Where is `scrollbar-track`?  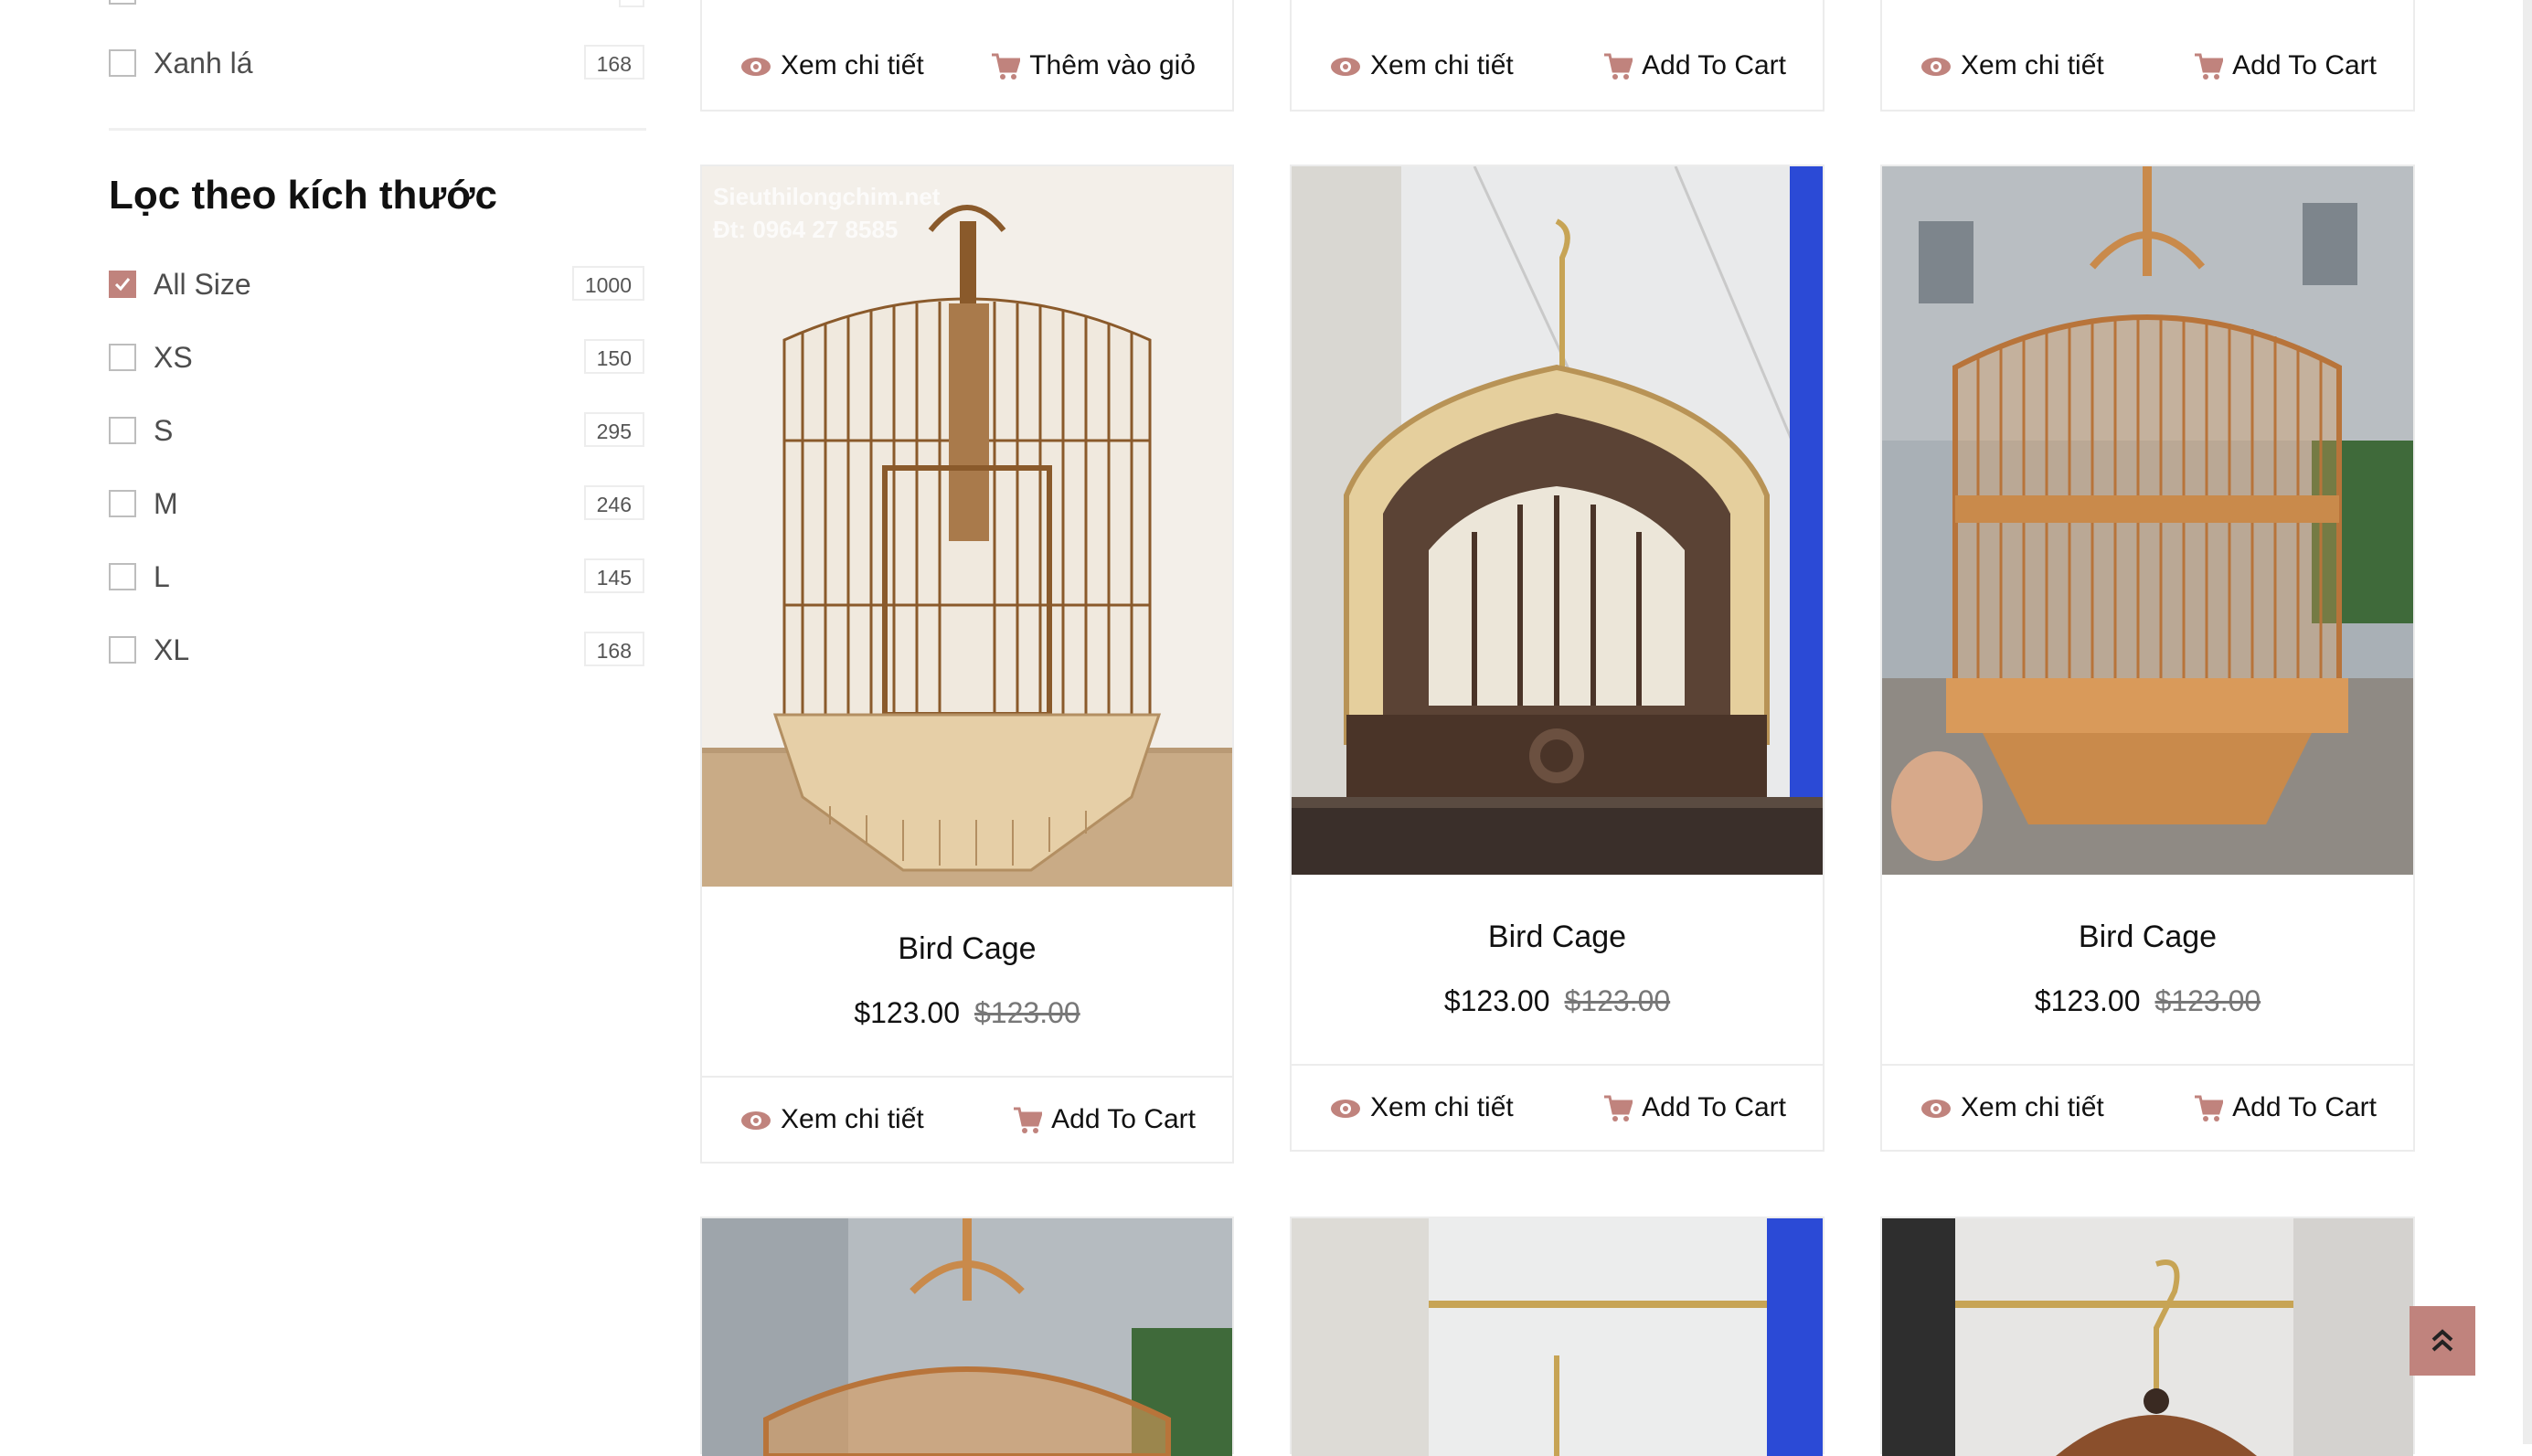
scrollbar-track is located at coordinates (2527, 722).